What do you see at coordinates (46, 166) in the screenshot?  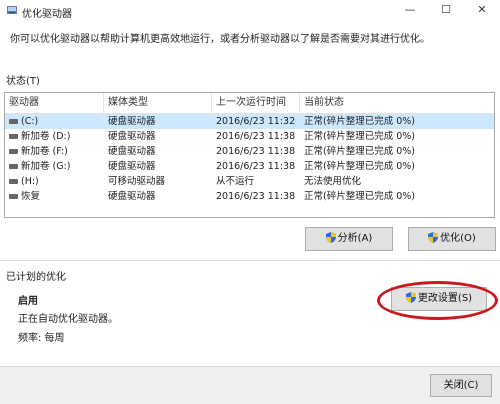 I see `drive-name: 新加卷 (G:)` at bounding box center [46, 166].